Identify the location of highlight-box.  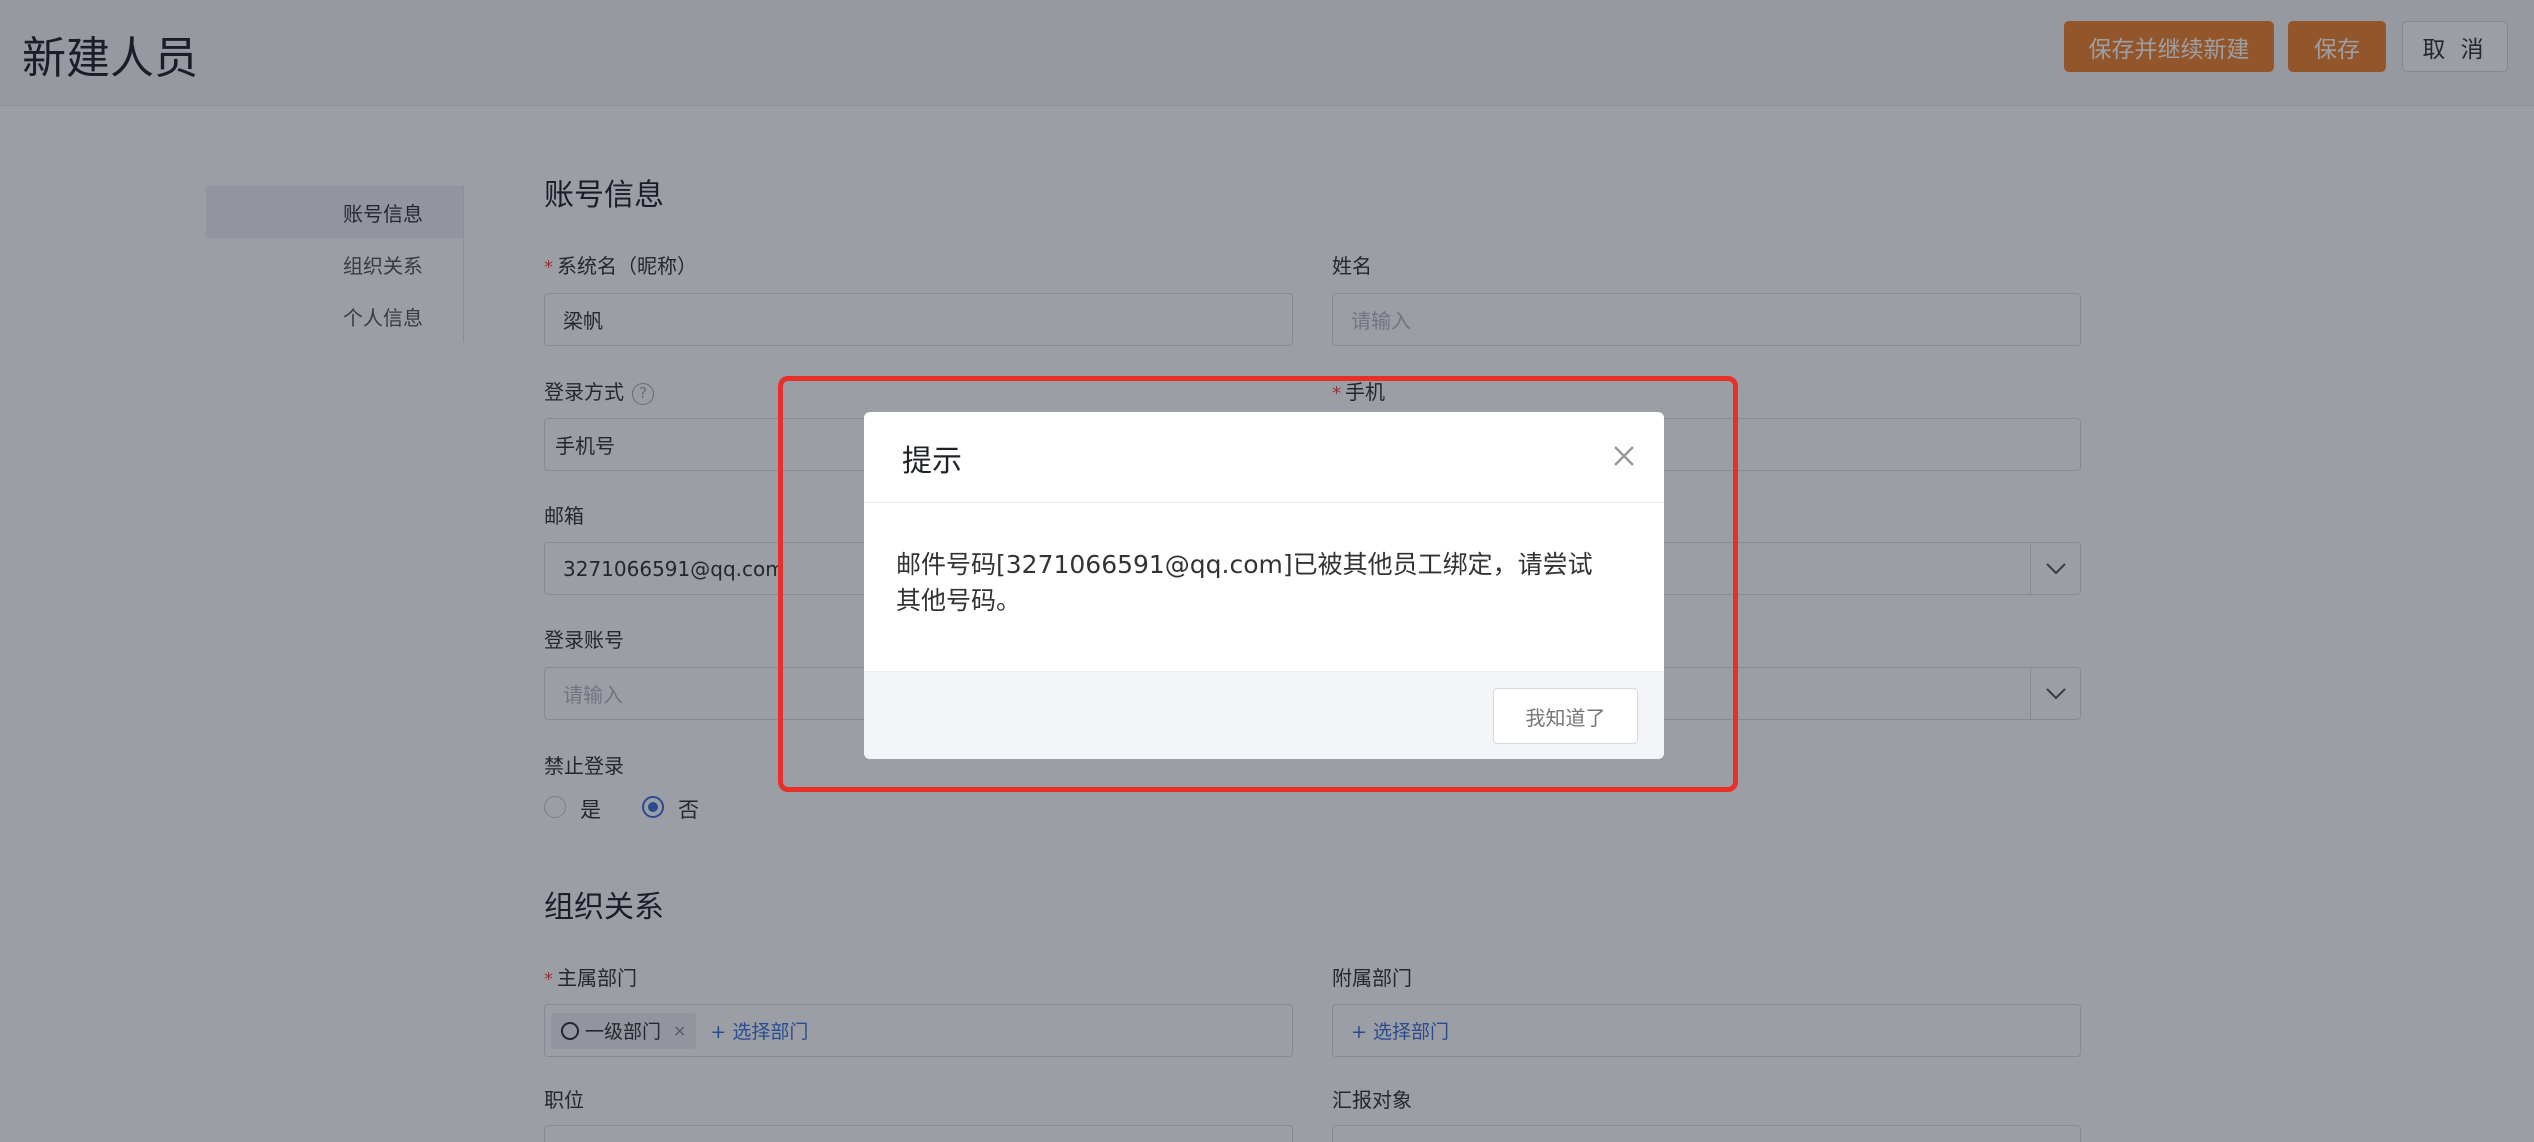
(1258, 584).